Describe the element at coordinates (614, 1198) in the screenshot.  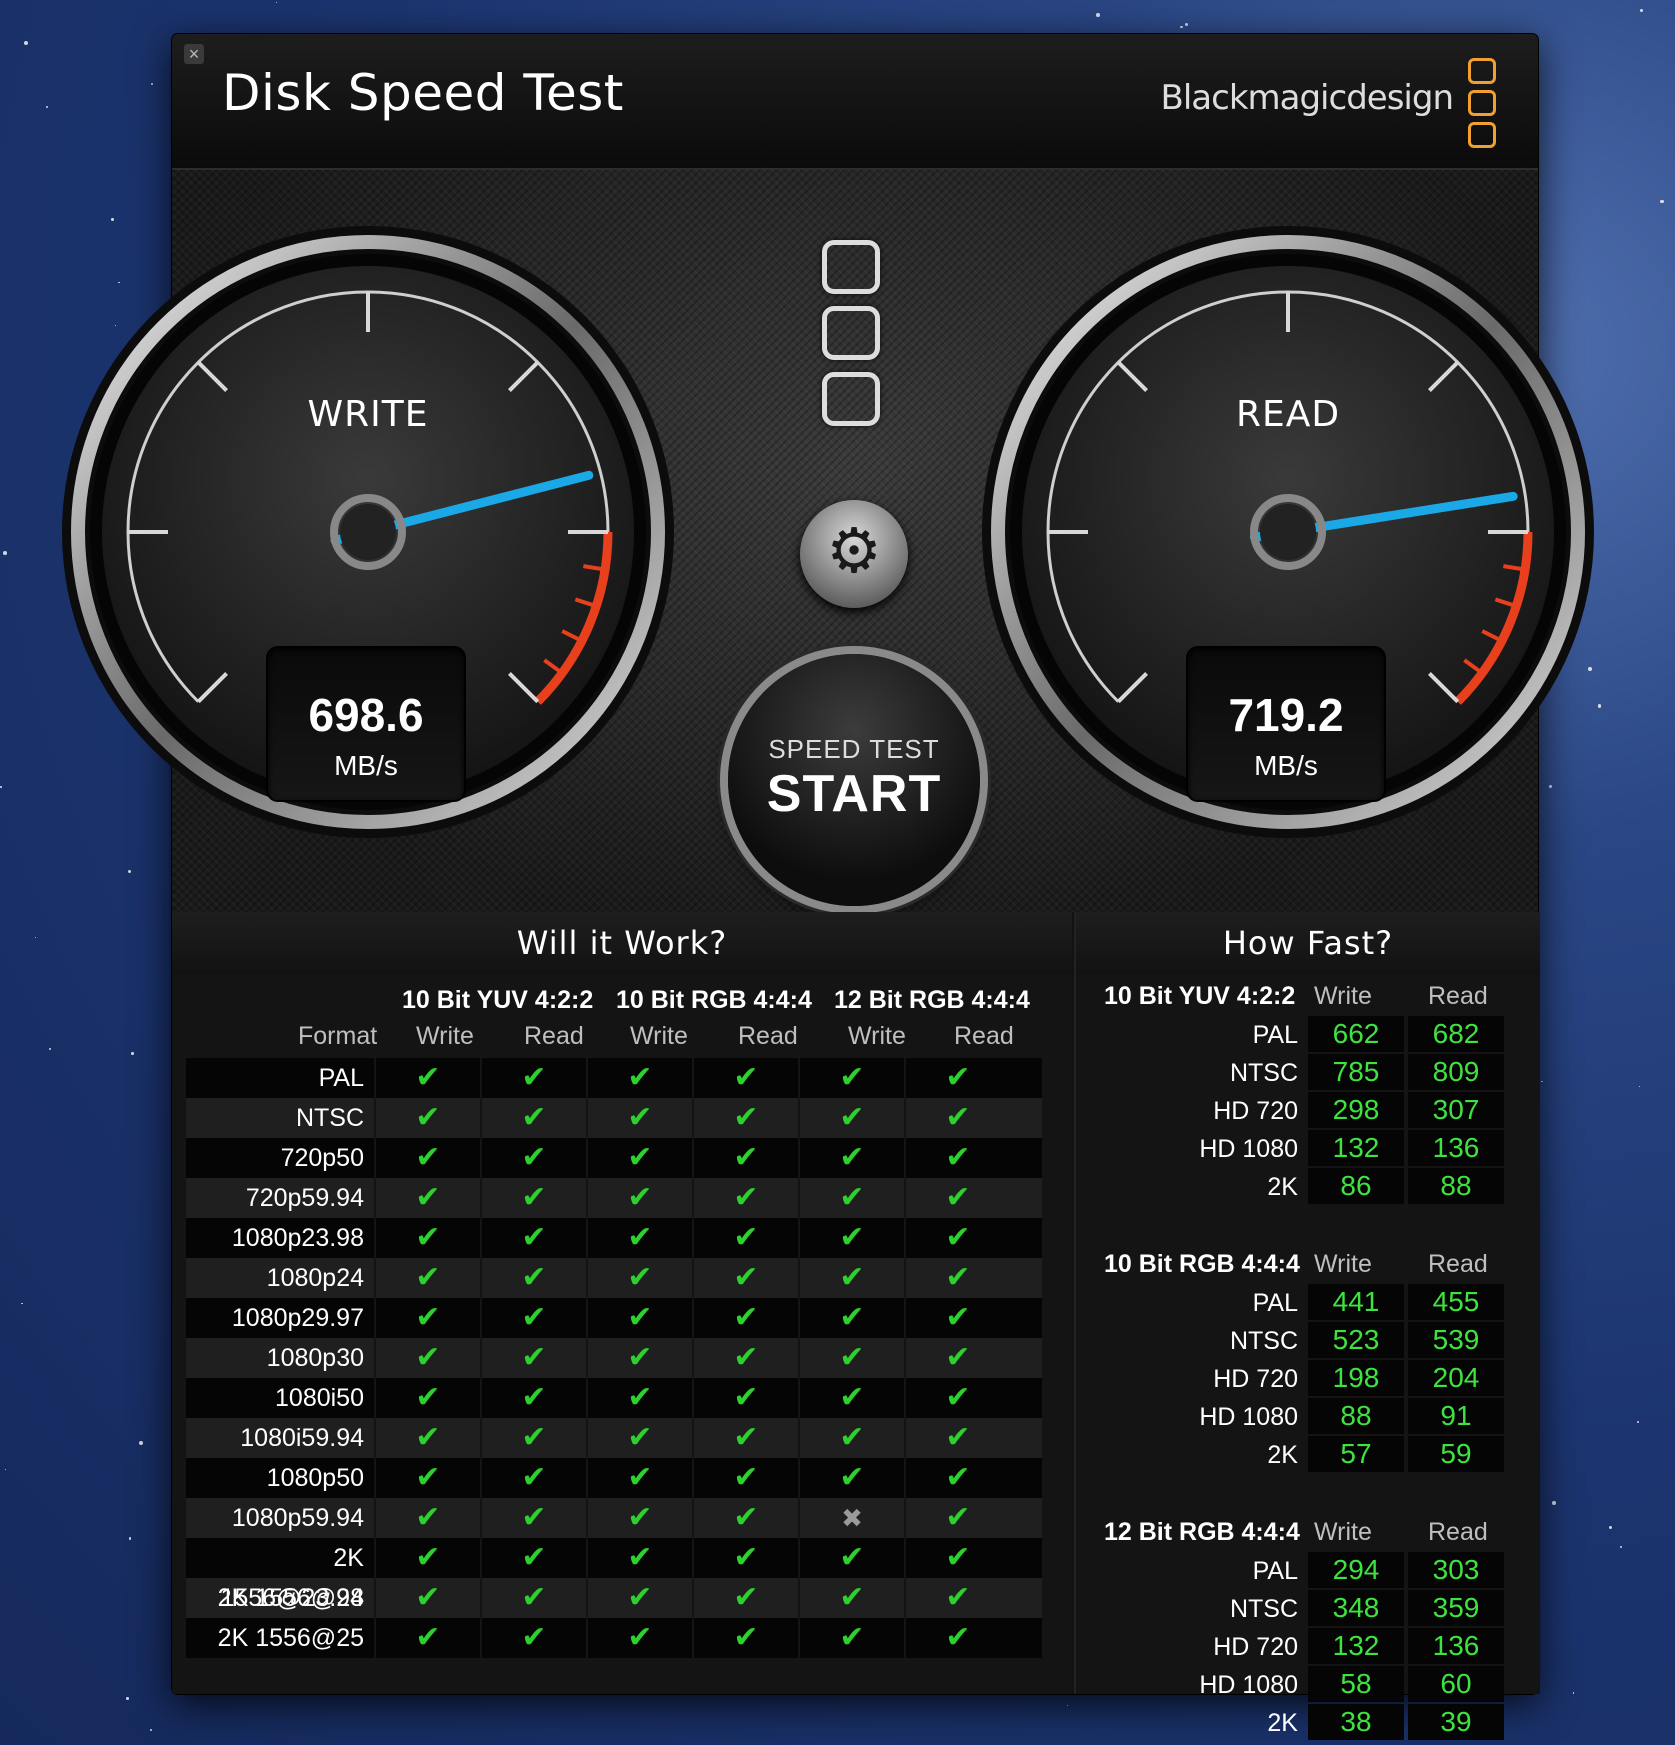
I see `table-row: 720p59.94 ✔ ✔ ✔ ✔ ✔ ✔` at that location.